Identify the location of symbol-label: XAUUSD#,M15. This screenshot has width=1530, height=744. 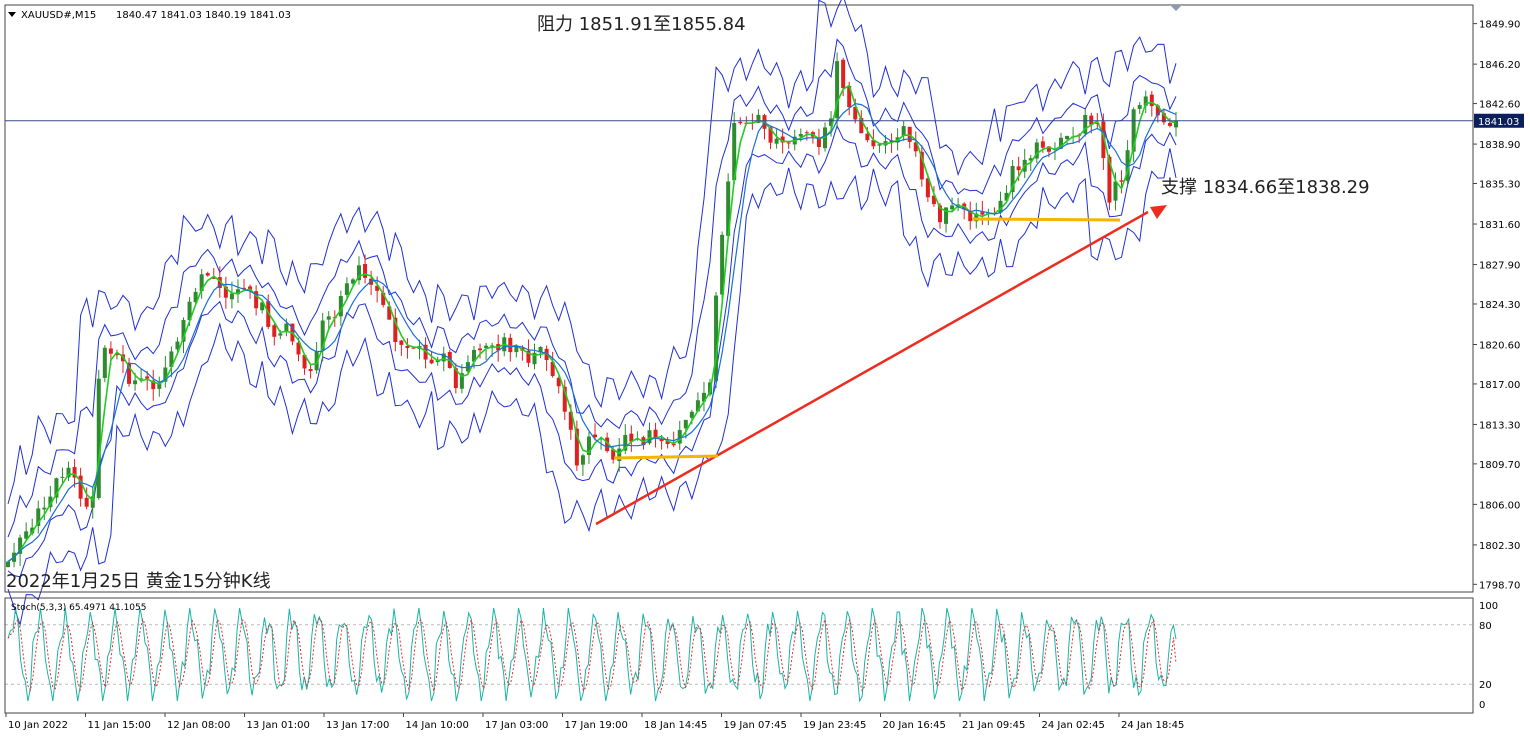
(58, 15).